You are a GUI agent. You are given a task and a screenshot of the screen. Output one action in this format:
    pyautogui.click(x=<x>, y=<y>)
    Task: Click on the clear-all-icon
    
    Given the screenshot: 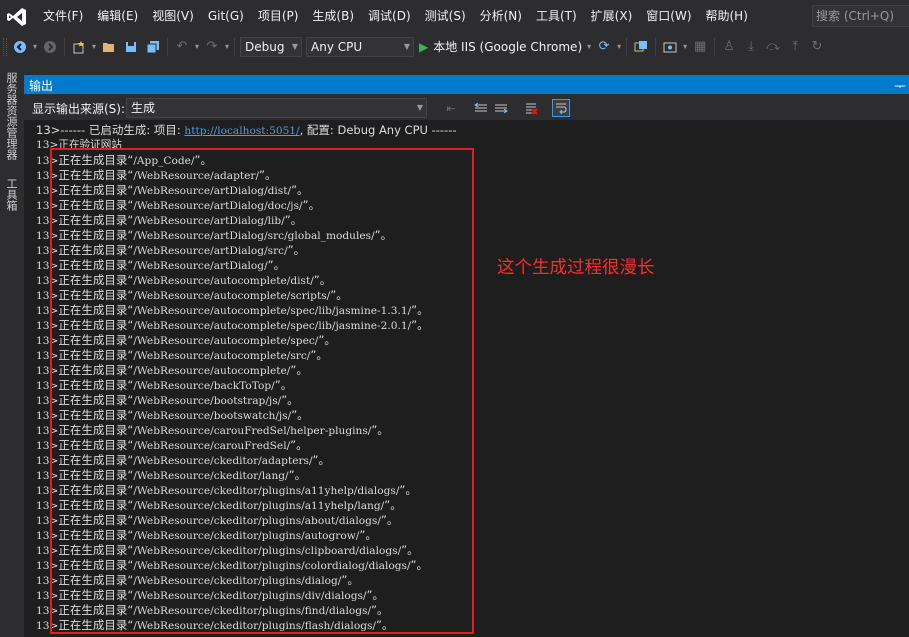 What is the action you would take?
    pyautogui.click(x=531, y=108)
    